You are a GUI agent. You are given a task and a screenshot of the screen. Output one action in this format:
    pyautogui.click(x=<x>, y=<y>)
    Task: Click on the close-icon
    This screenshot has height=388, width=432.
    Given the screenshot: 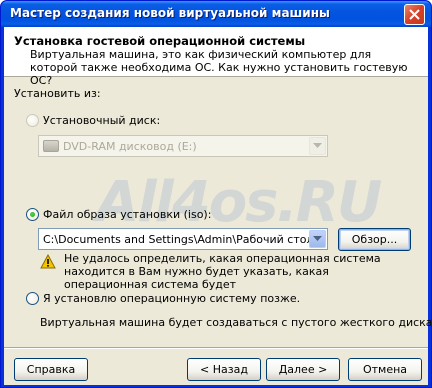 What is the action you would take?
    pyautogui.click(x=414, y=14)
    